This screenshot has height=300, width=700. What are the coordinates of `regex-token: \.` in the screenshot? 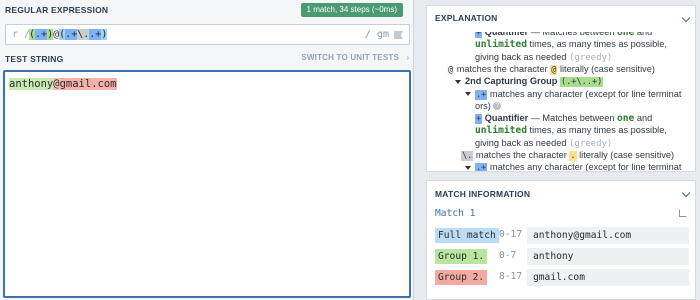 It's located at (83, 34).